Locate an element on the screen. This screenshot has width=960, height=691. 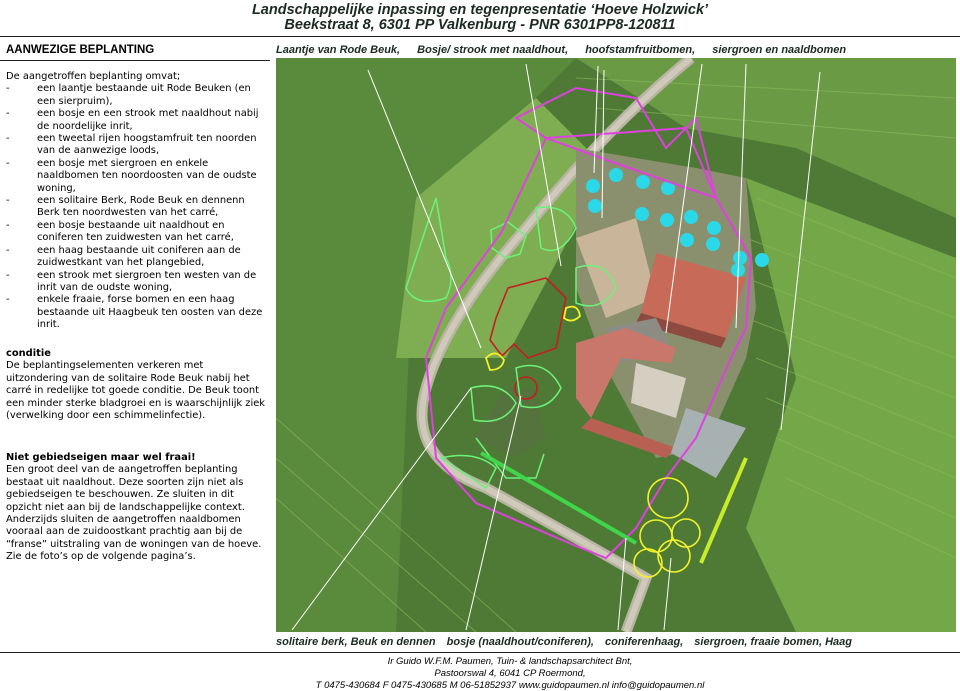
caption-top-1: Laantje van Rode Beuk, is located at coordinates (338, 50).